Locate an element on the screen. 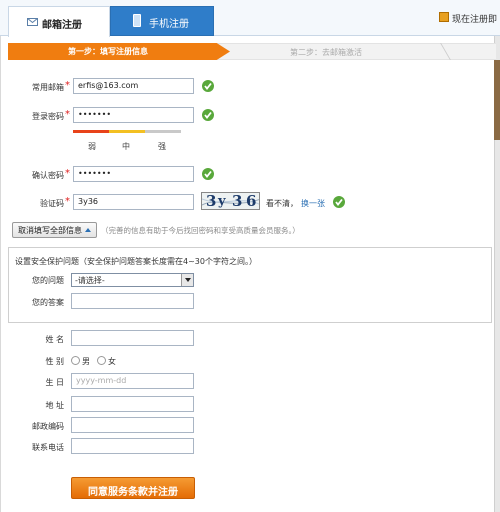  answer-label: 您的答案 is located at coordinates (48, 302).